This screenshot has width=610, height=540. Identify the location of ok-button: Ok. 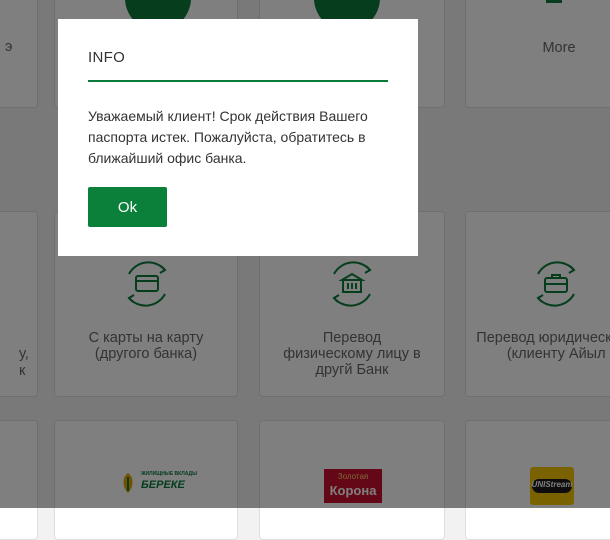
(127, 207).